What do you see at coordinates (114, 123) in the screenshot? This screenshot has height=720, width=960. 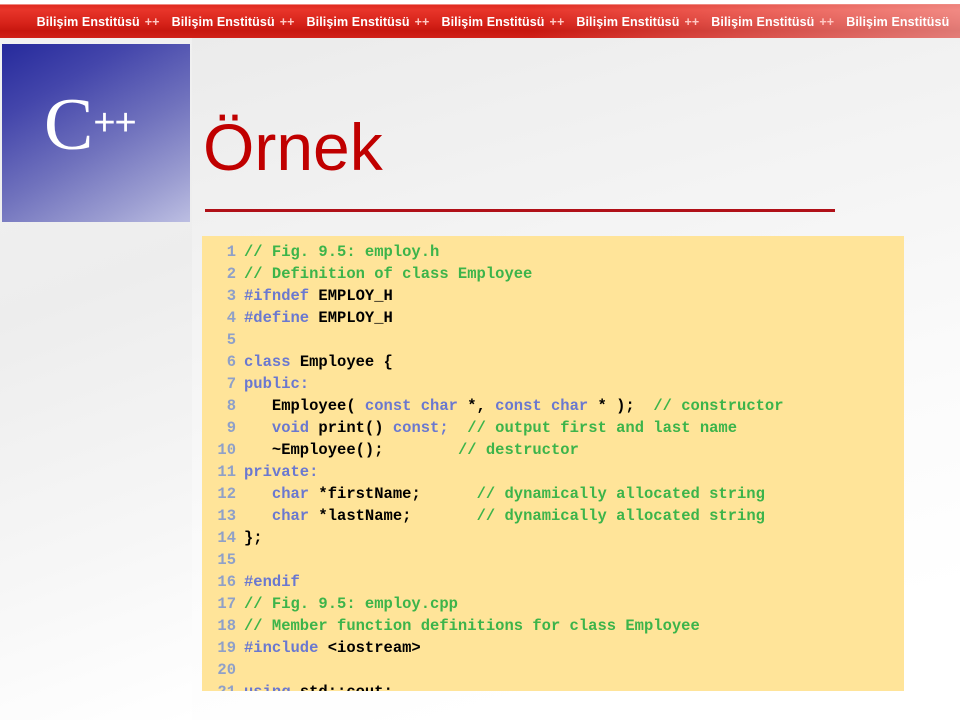 I see `cpp-logo-plusplus: ++` at bounding box center [114, 123].